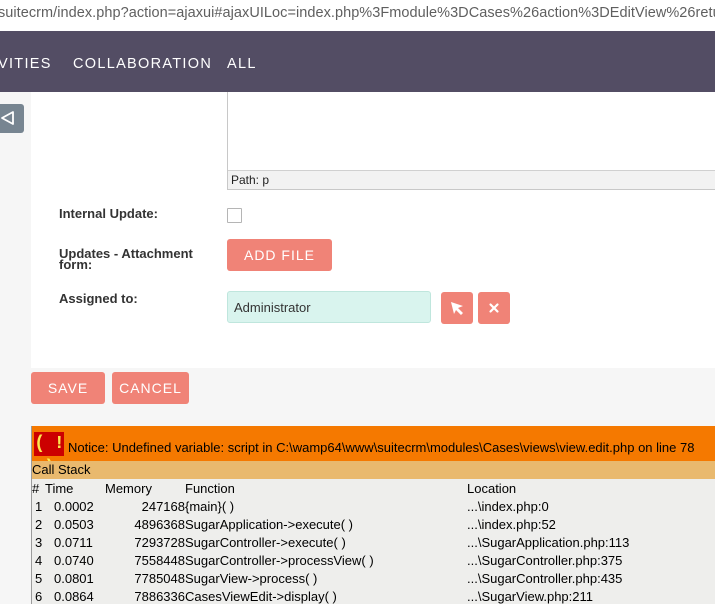 The width and height of the screenshot is (715, 604). What do you see at coordinates (61, 469) in the screenshot?
I see `call-stack-label: Call Stack` at bounding box center [61, 469].